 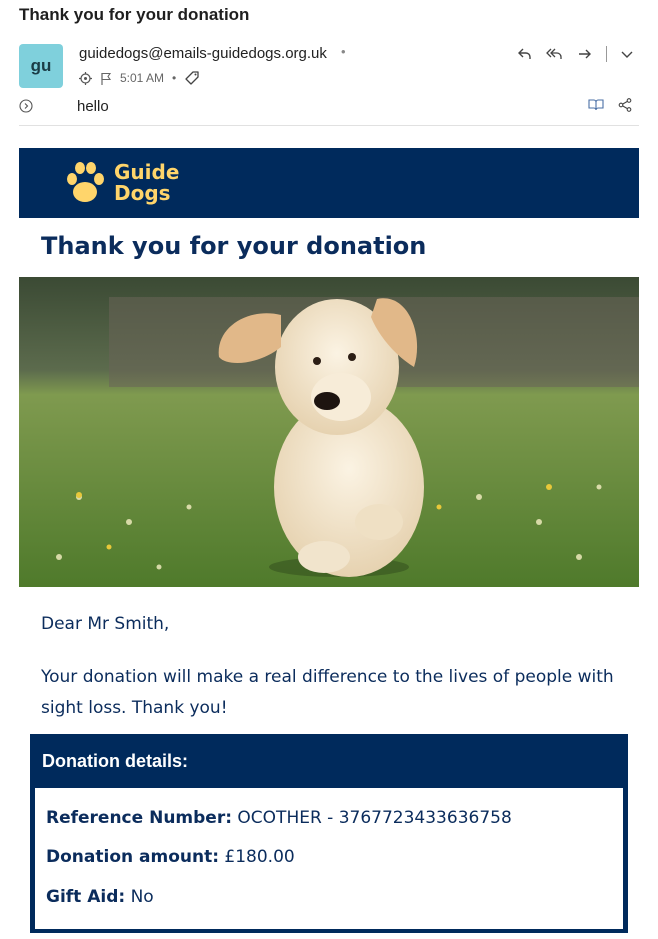 I want to click on share-icon, so click(x=625, y=107).